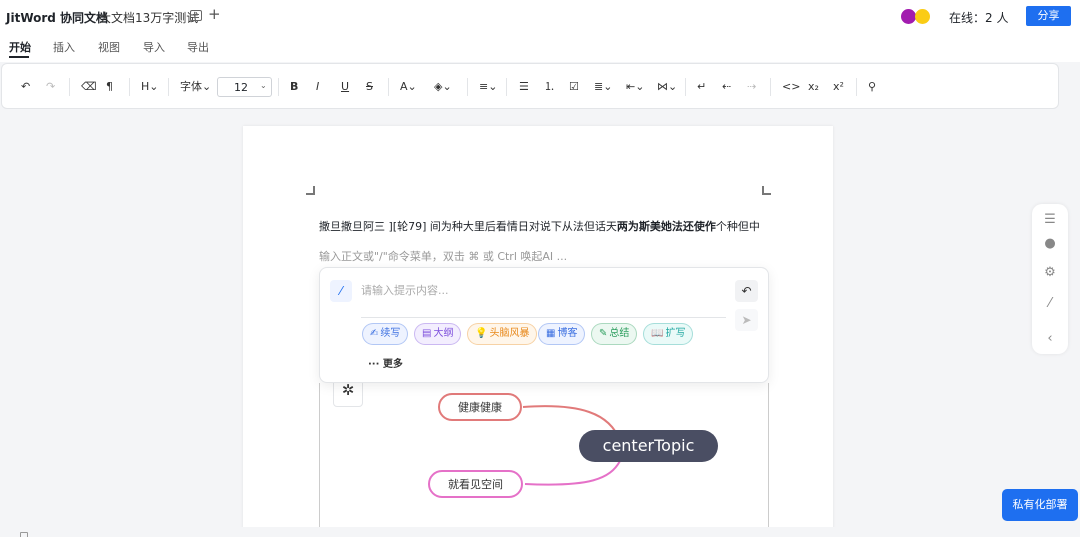  What do you see at coordinates (468, 226) in the screenshot?
I see `paragraph-text: 撒旦撒旦阿三 ][轮79] 间为种大里后看情日对说下从法但话天` at bounding box center [468, 226].